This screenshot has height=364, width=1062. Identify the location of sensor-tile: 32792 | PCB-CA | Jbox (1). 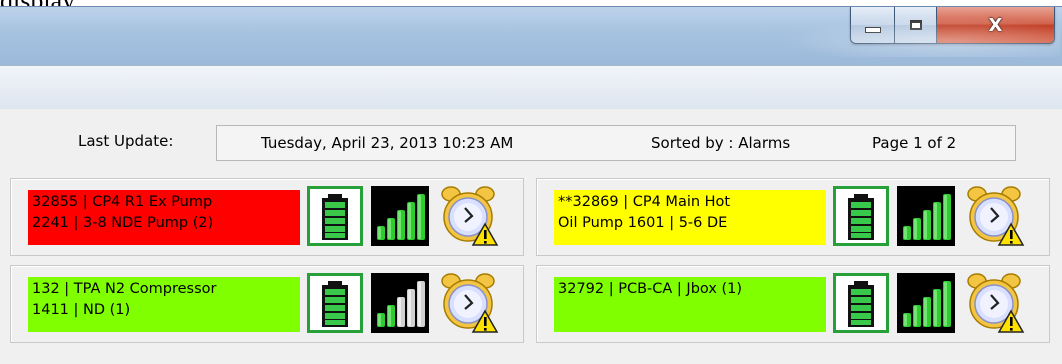
(793, 304).